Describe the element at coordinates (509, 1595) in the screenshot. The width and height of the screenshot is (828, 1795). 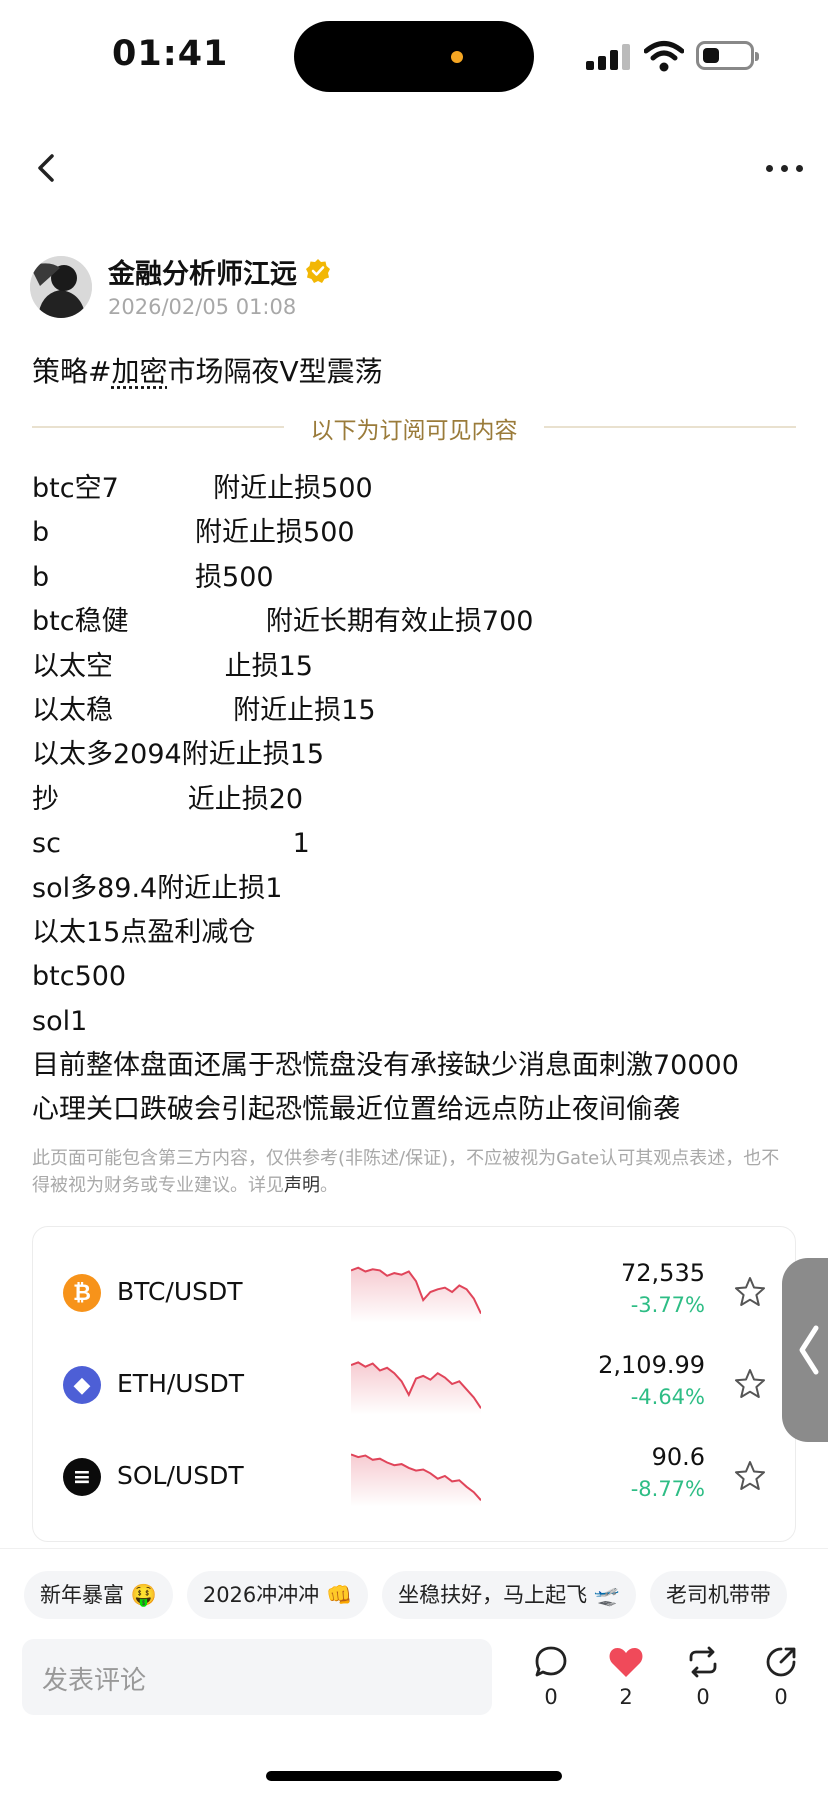
I see `topic-chip: 坐稳扶好，马上起飞 🛫` at that location.